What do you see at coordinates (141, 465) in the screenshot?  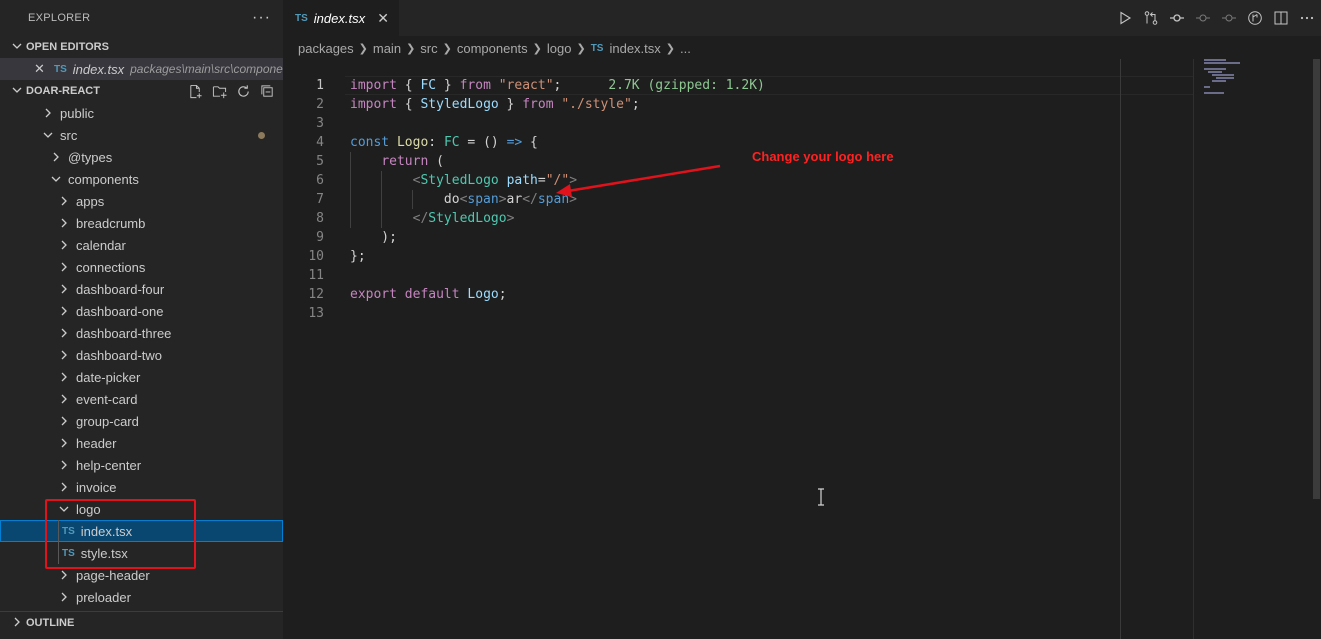 I see `folder-help-center: help-center` at bounding box center [141, 465].